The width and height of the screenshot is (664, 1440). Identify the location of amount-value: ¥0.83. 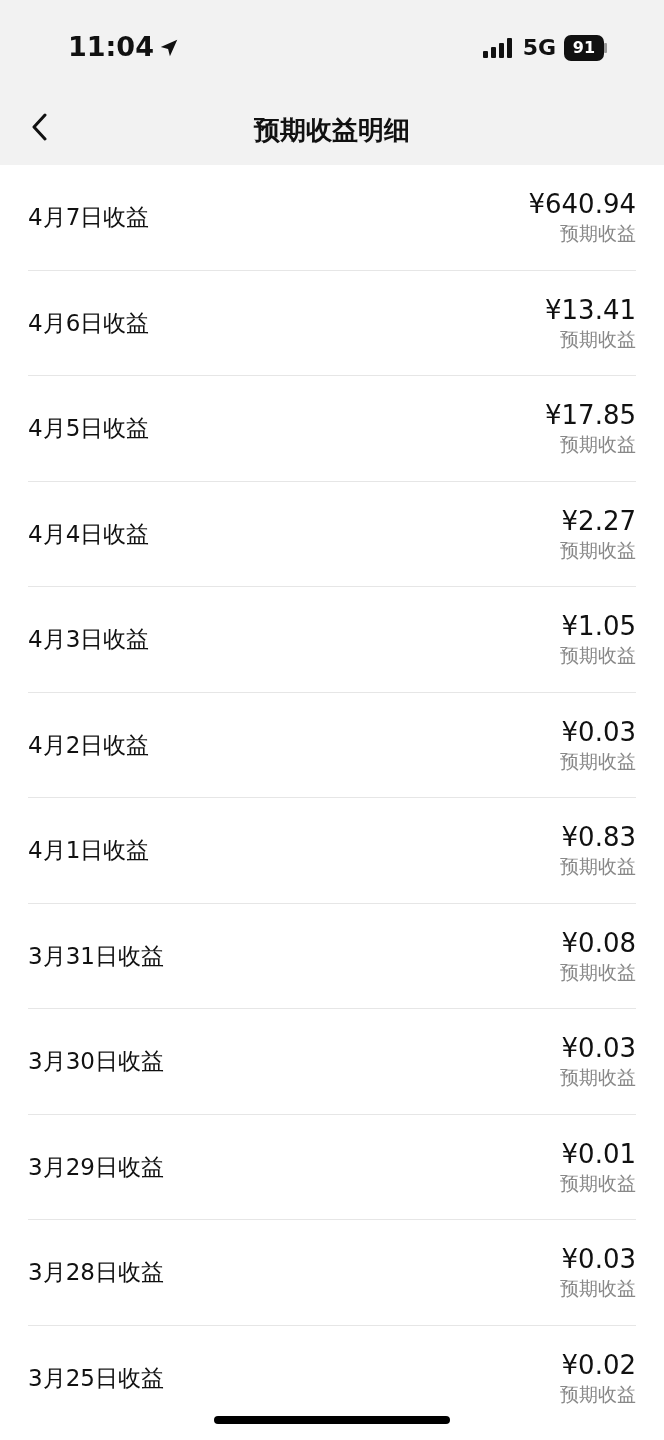
(598, 837).